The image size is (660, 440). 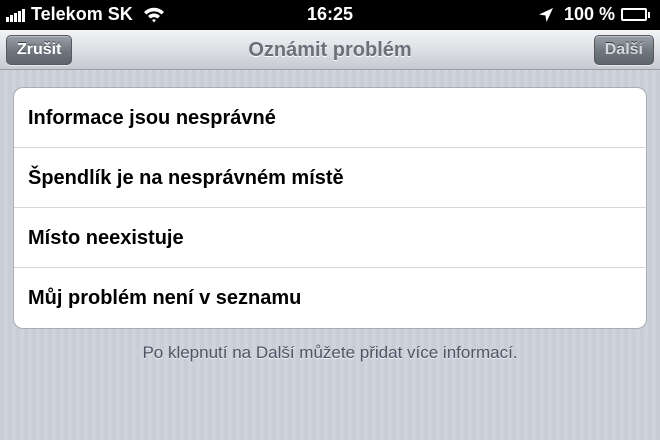 What do you see at coordinates (330, 118) in the screenshot?
I see `option-incorrect-info: Informace jsou nesprávné` at bounding box center [330, 118].